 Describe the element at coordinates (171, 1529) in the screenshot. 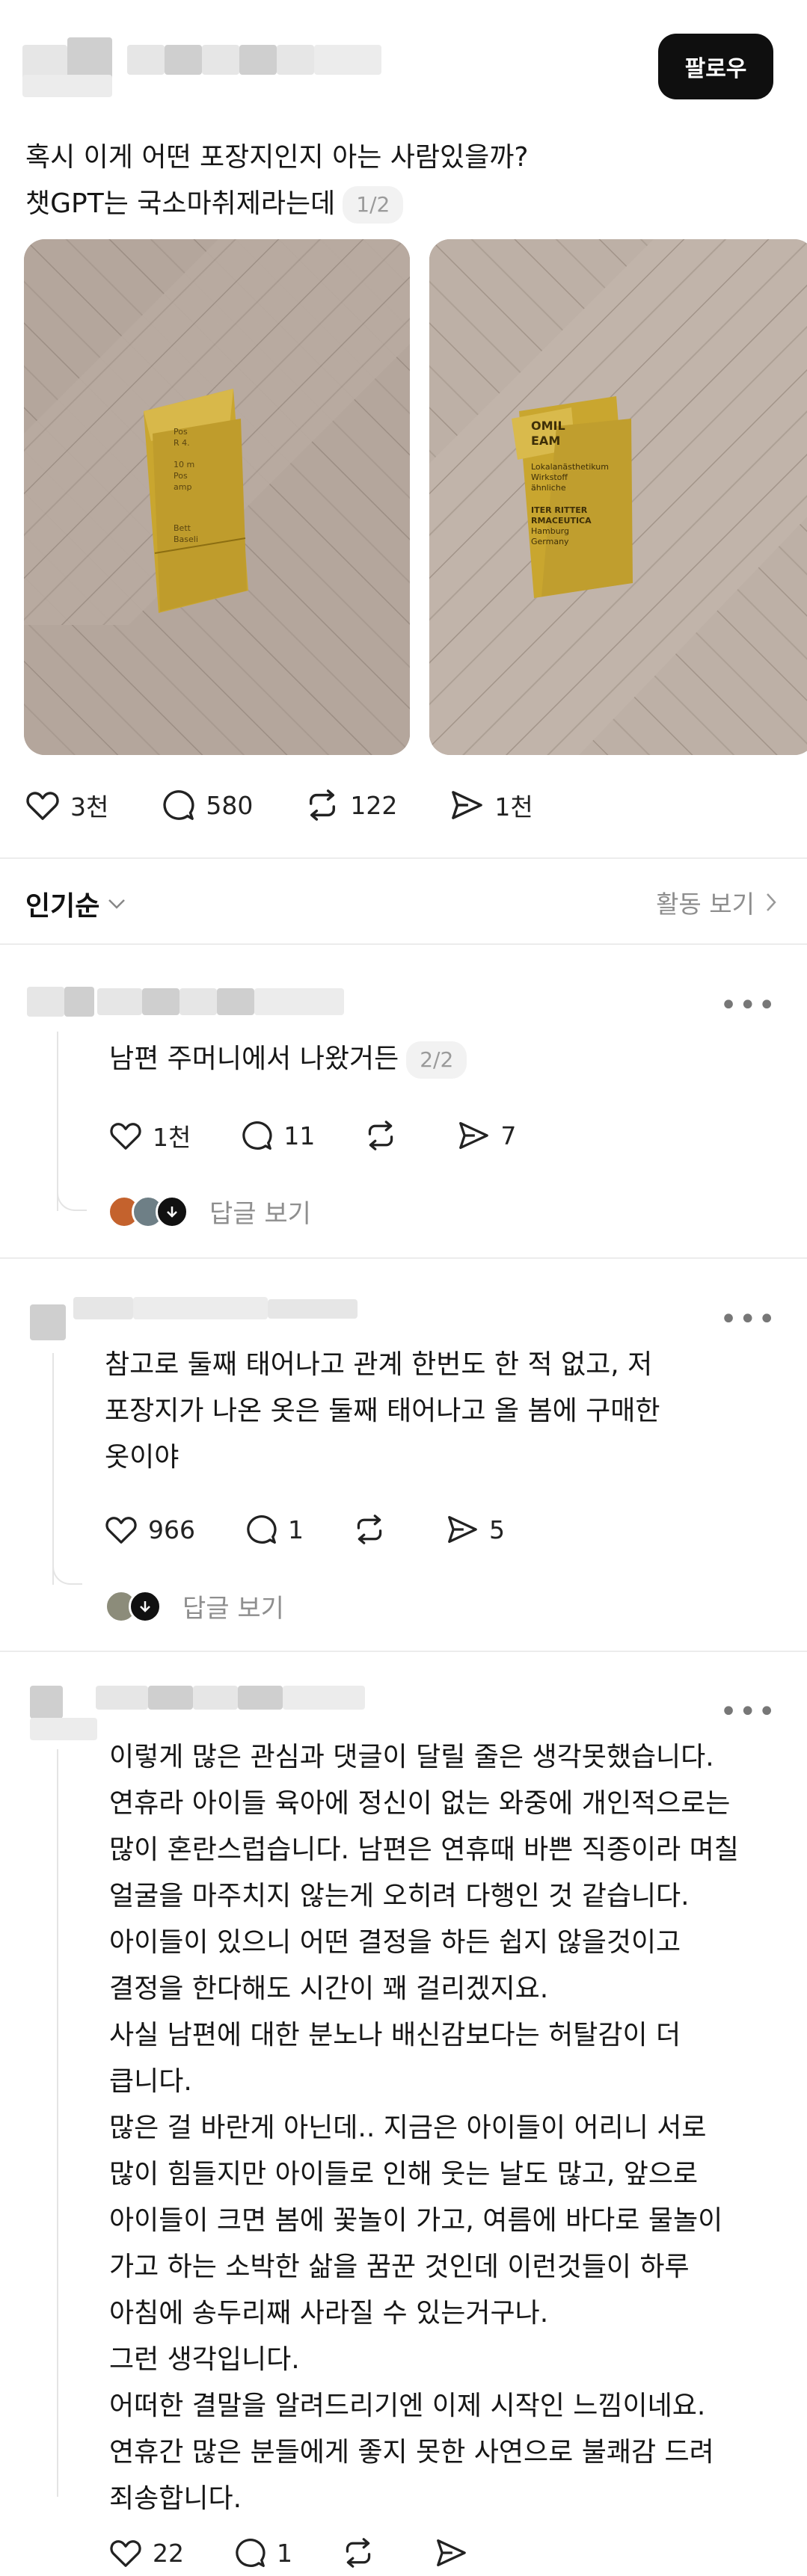

I see `like-count: 966` at that location.